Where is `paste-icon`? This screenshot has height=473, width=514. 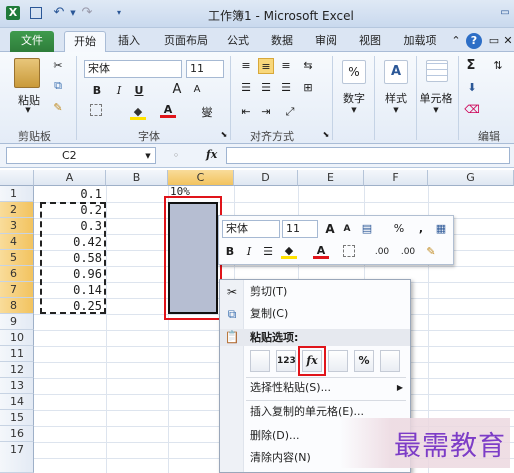 paste-icon is located at coordinates (27, 73).